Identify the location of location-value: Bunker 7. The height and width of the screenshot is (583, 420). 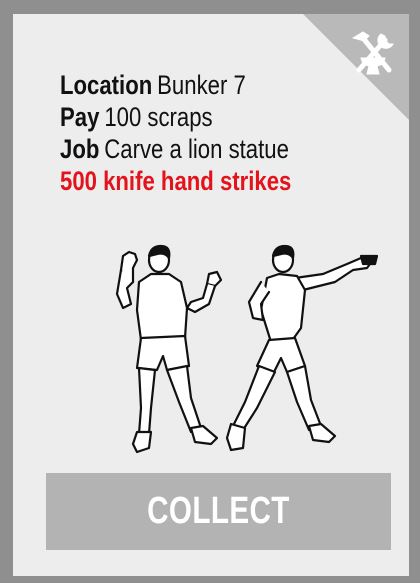
(201, 85).